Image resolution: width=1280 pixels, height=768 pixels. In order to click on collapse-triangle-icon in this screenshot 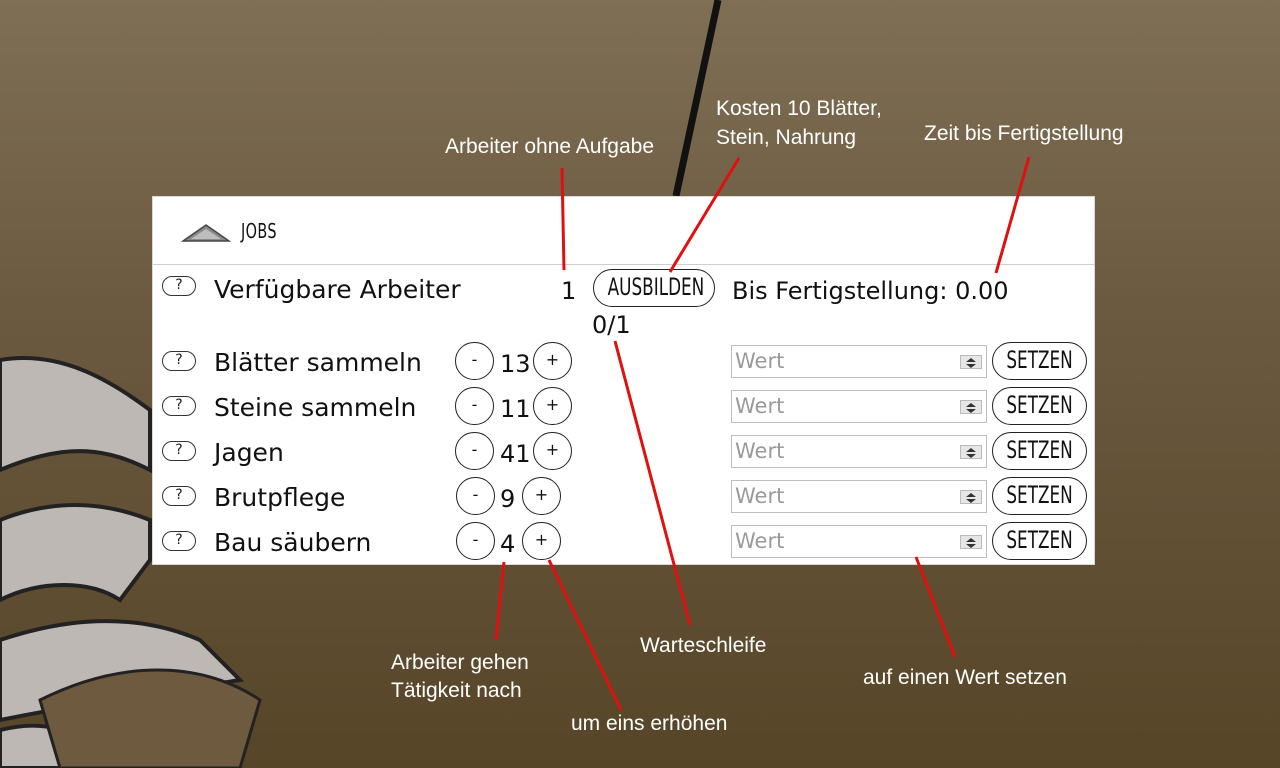, I will do `click(206, 233)`.